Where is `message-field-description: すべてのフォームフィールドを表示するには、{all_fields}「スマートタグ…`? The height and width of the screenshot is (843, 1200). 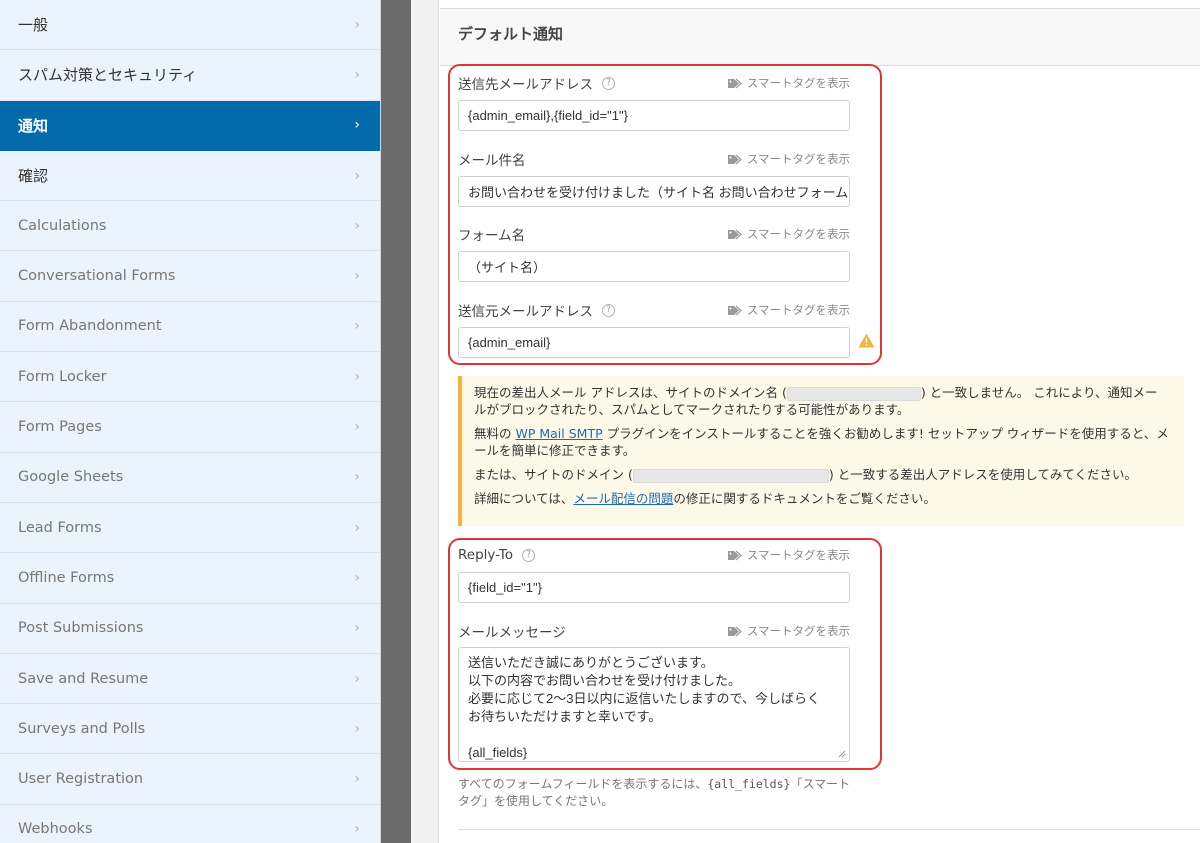
message-field-description: すべてのフォームフィールドを表示するには、{all_fields}「スマートタグ… is located at coordinates (658, 793).